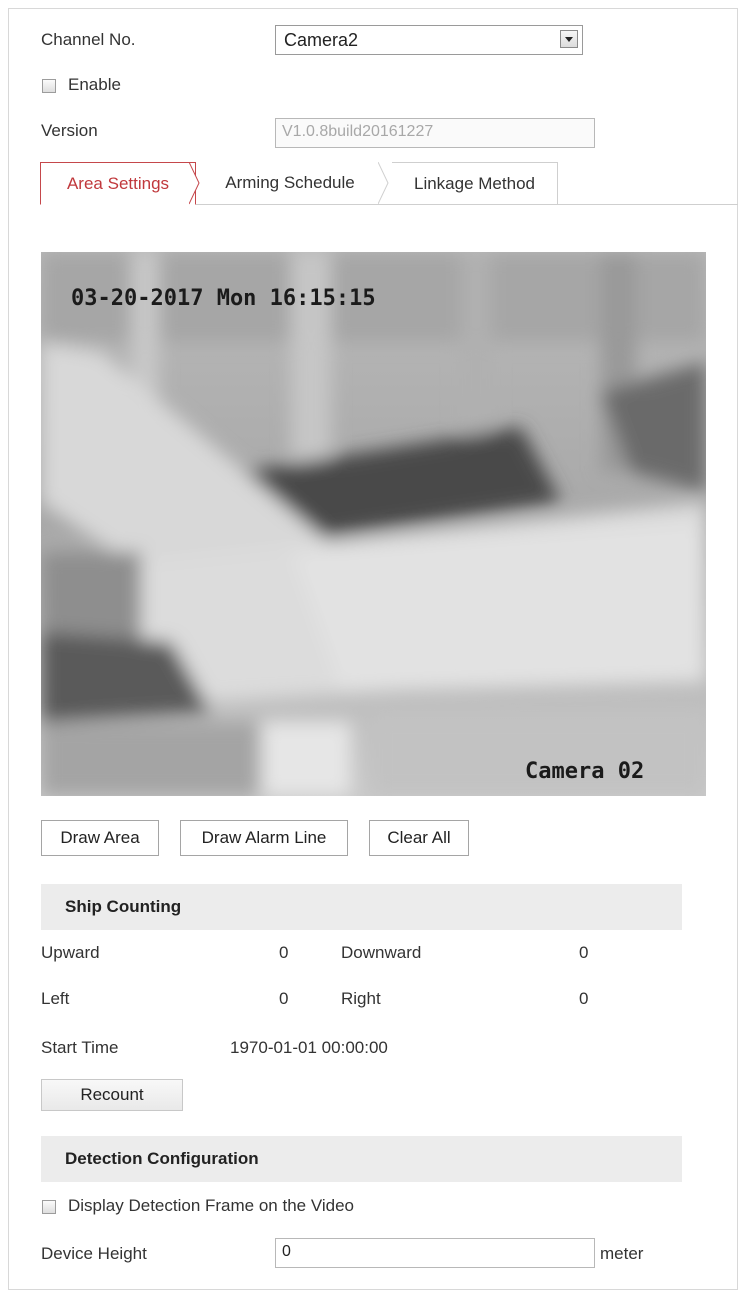 The width and height of the screenshot is (748, 1298). What do you see at coordinates (100, 838) in the screenshot?
I see `draw-area-button: Draw Area` at bounding box center [100, 838].